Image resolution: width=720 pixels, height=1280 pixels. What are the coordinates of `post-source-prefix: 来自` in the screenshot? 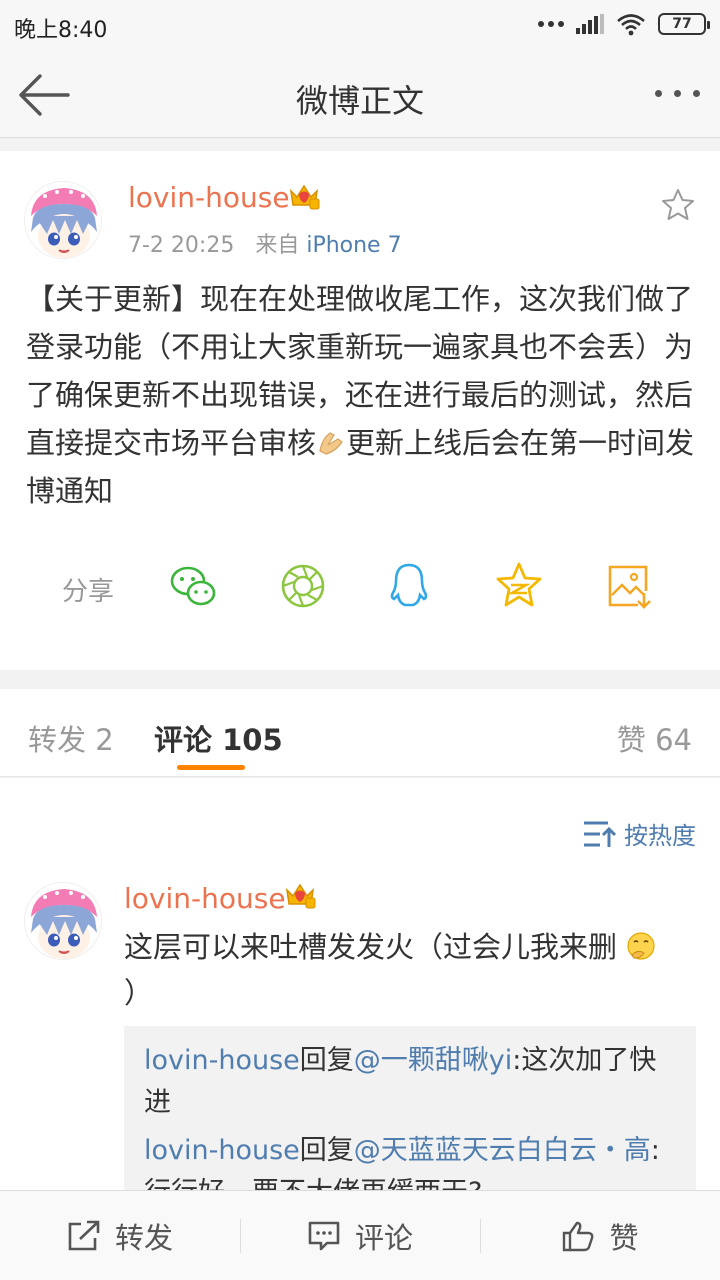 It's located at (277, 245).